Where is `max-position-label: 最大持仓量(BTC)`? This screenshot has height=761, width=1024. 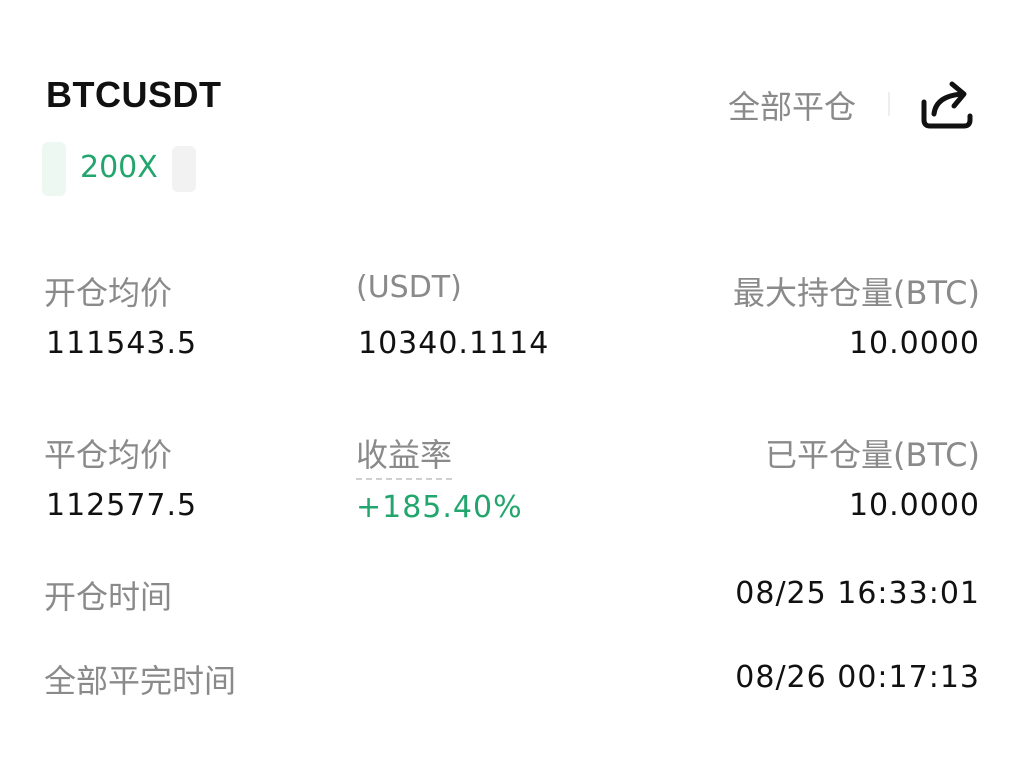
max-position-label: 最大持仓量(BTC) is located at coordinates (856, 293).